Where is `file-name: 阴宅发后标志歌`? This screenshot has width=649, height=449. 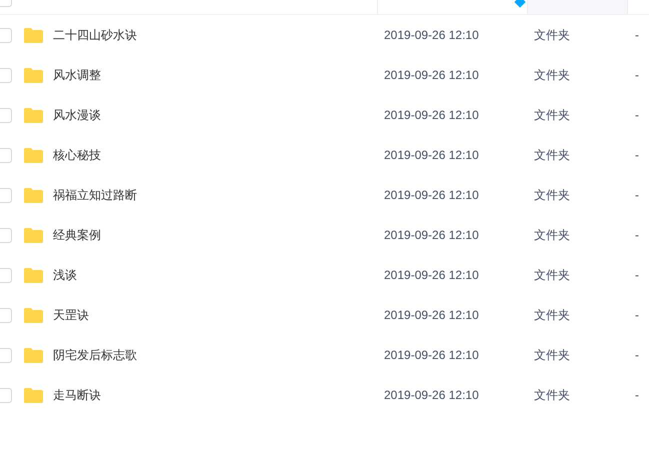
file-name: 阴宅发后标志歌 is located at coordinates (95, 355).